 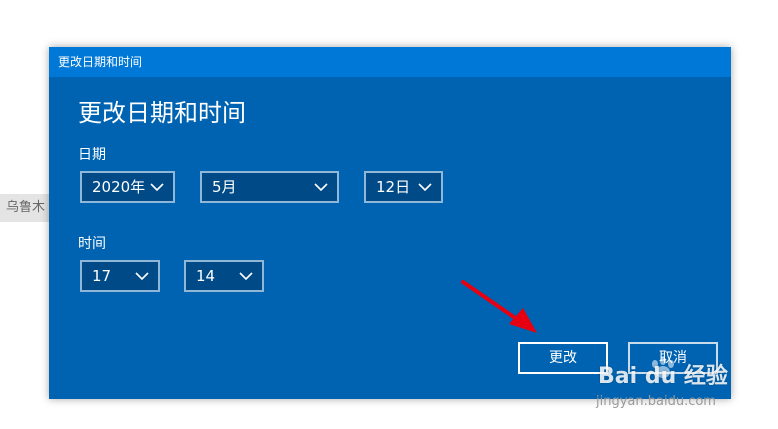 I want to click on month-value: 5月, so click(x=224, y=187).